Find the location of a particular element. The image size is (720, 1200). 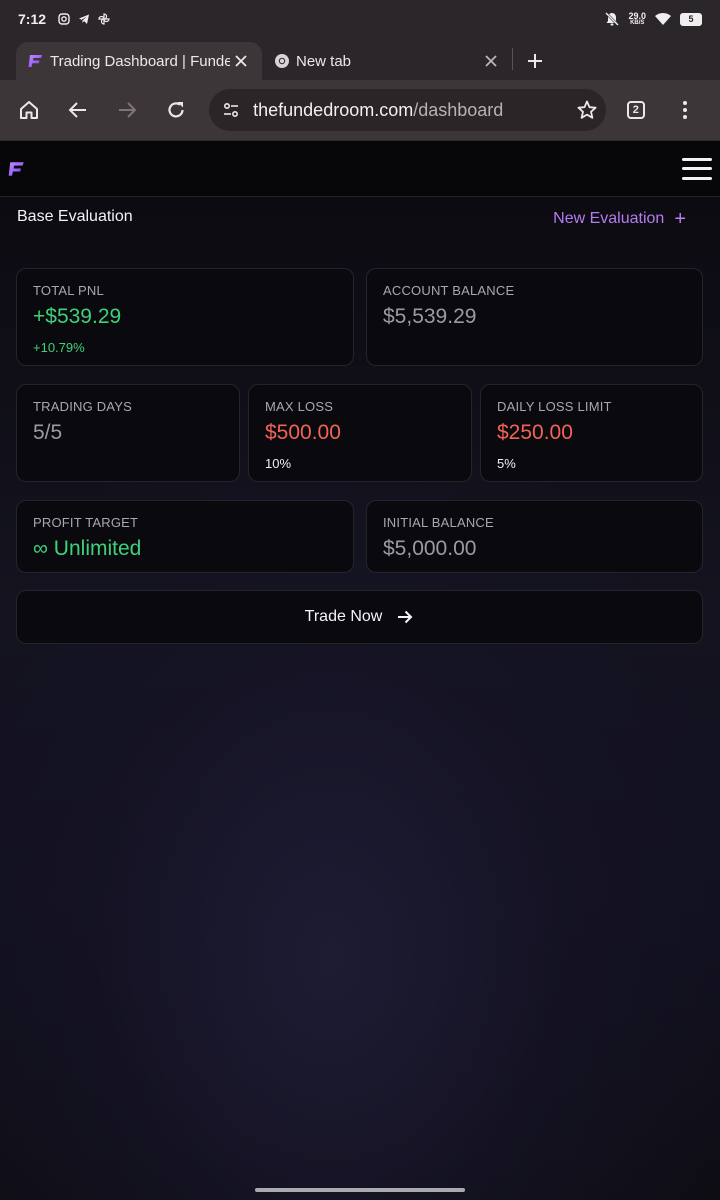

initial-balance-card: INITIAL BALANCE $5,000.00 is located at coordinates (534, 536).